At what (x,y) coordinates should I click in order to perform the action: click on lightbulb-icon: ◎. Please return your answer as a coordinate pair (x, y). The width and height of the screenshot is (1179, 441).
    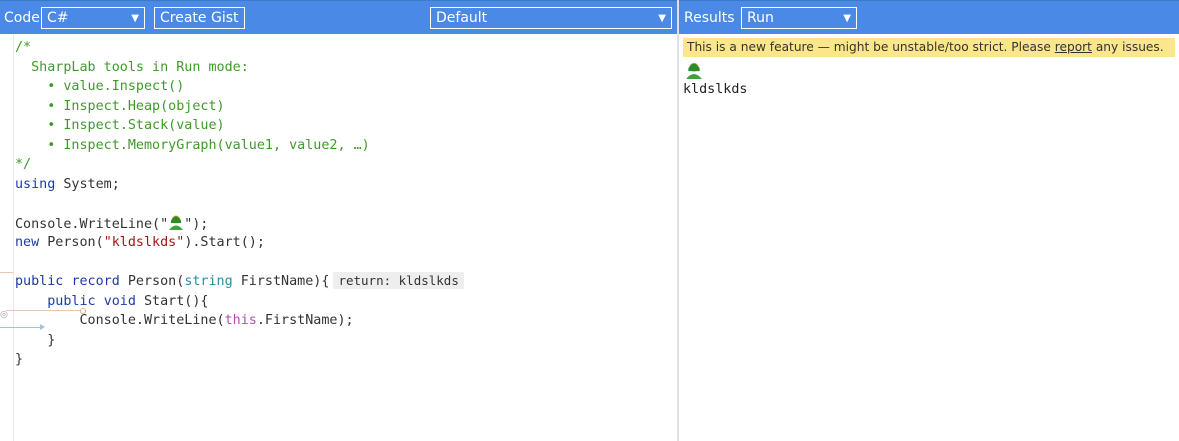
    Looking at the image, I should click on (4, 315).